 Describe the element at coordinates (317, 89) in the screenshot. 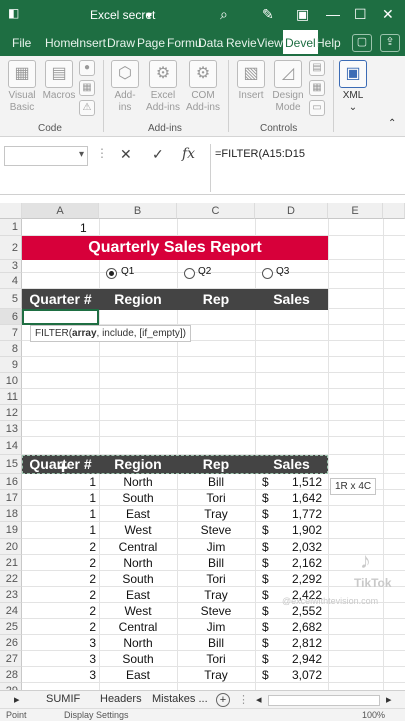

I see `view-code-button: ▦` at that location.